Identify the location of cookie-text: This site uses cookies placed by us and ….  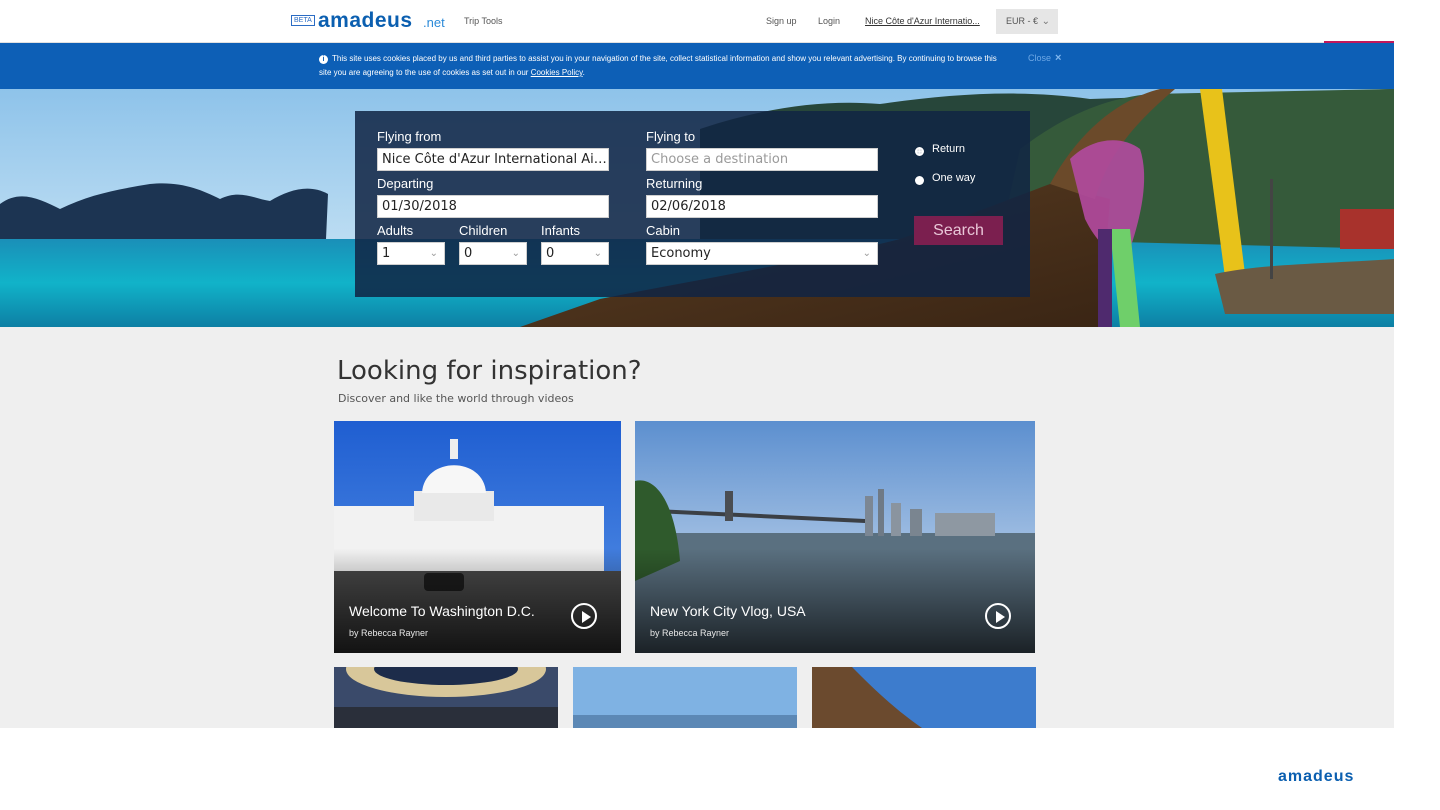
(658, 65).